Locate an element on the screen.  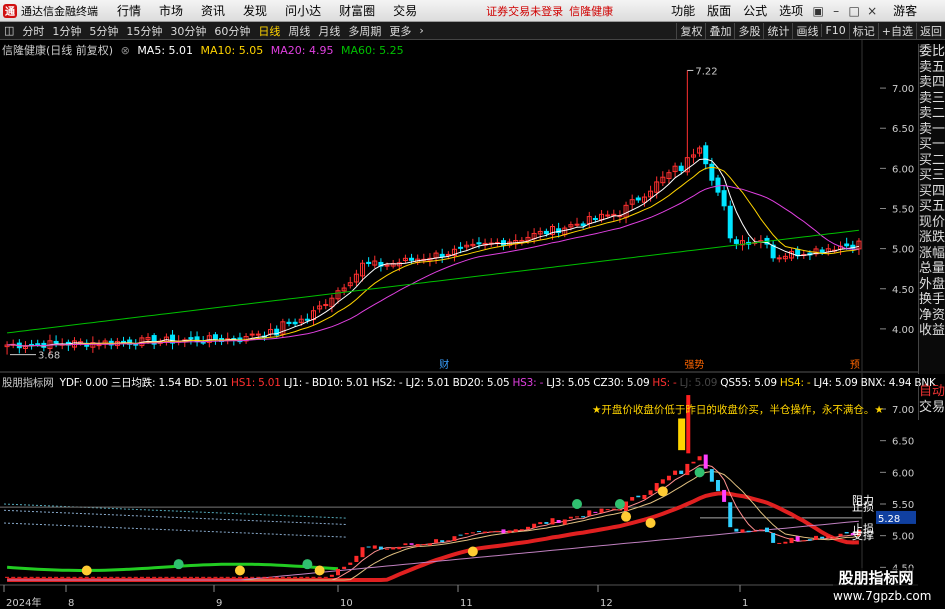
event-marker-1: 强势 is located at coordinates (694, 364).